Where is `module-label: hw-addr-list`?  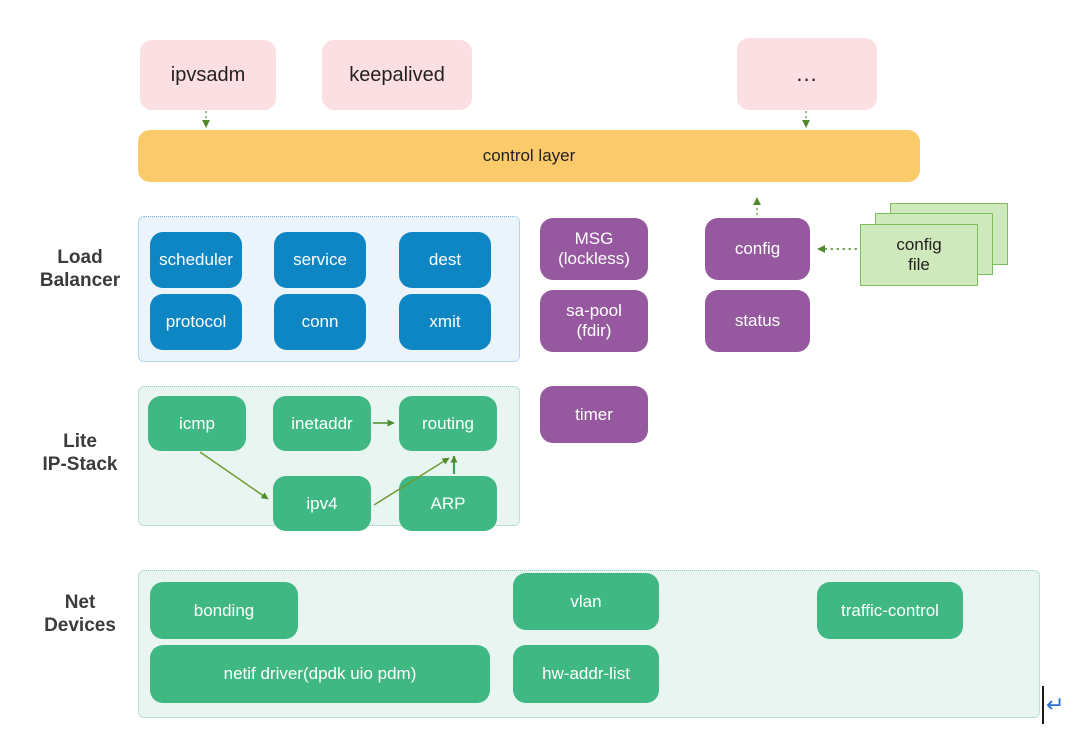 module-label: hw-addr-list is located at coordinates (586, 674).